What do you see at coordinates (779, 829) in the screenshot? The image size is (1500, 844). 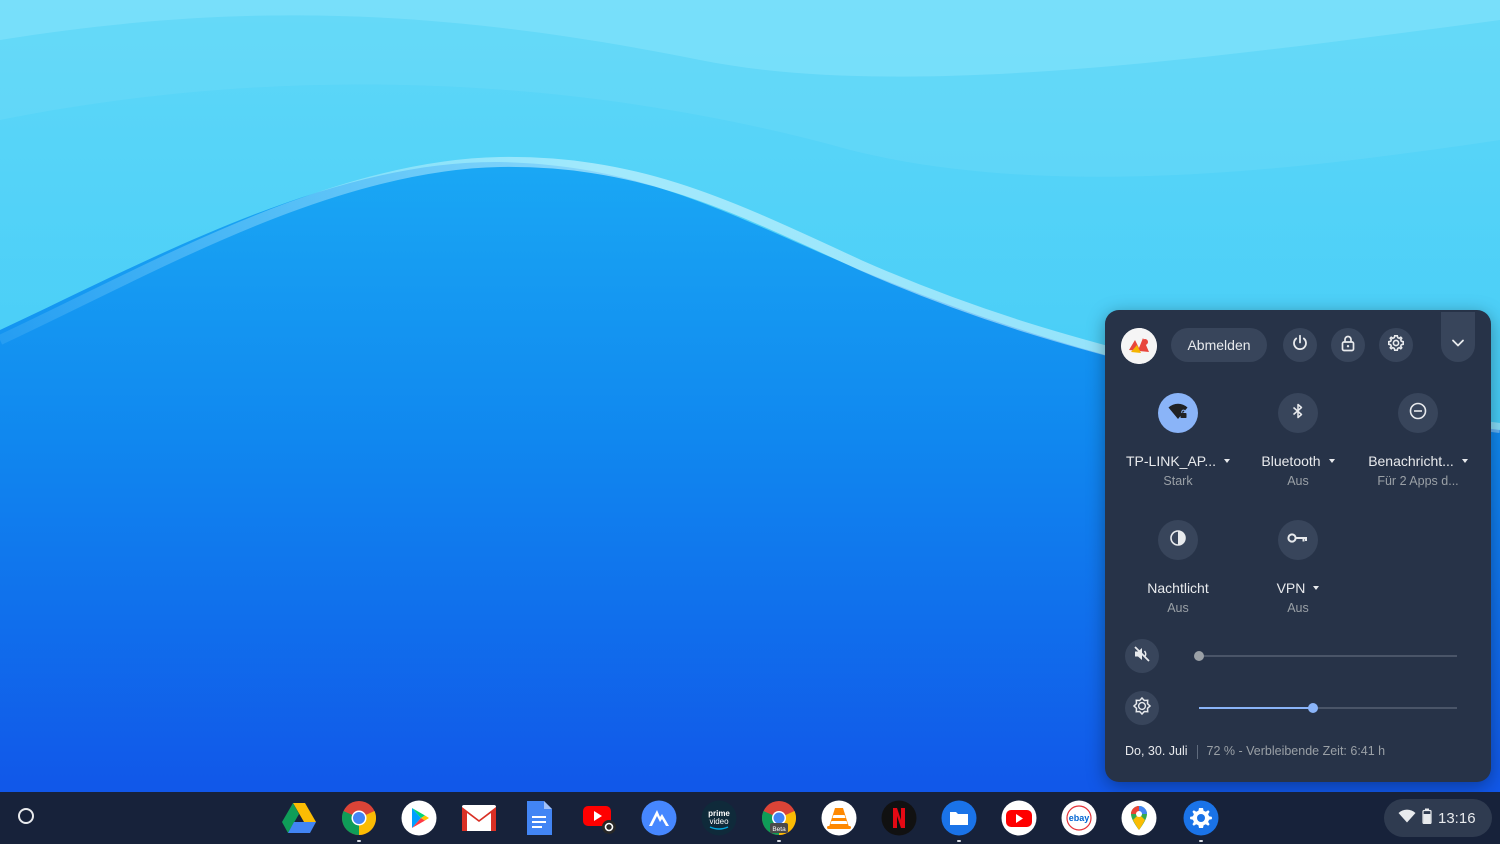 I see `svg-text: Beta` at bounding box center [779, 829].